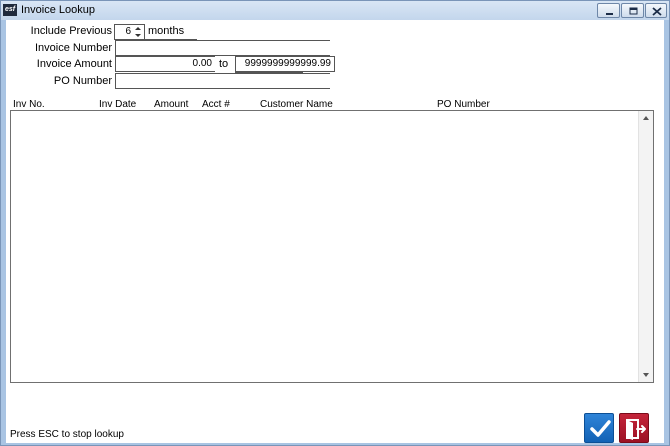  I want to click on title-bar: esf Invoice Lookup, so click(335, 10).